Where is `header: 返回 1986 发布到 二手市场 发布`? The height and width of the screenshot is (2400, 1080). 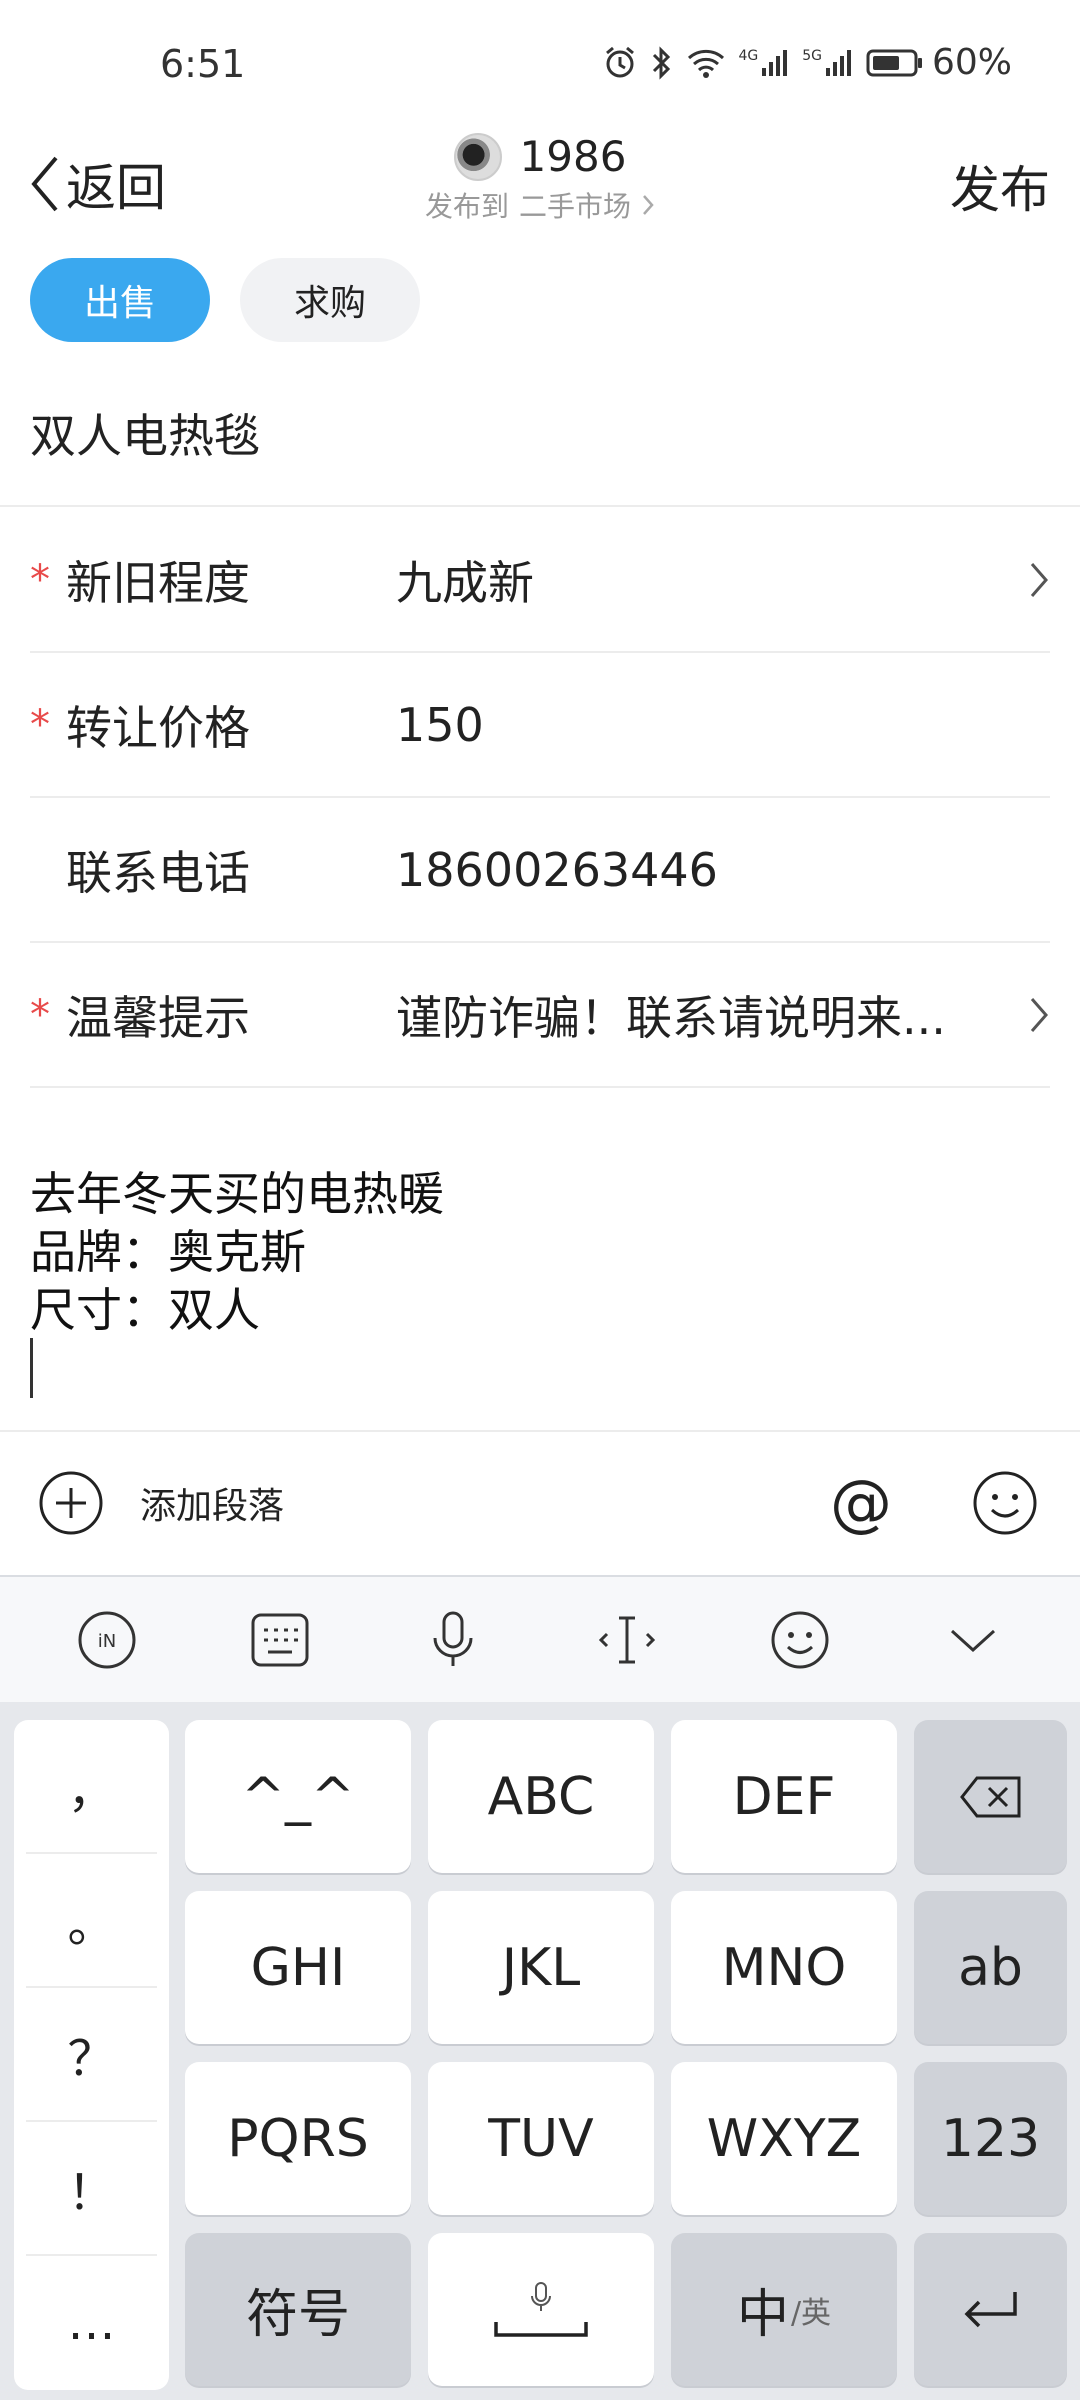 header: 返回 1986 发布到 二手市场 发布 is located at coordinates (540, 188).